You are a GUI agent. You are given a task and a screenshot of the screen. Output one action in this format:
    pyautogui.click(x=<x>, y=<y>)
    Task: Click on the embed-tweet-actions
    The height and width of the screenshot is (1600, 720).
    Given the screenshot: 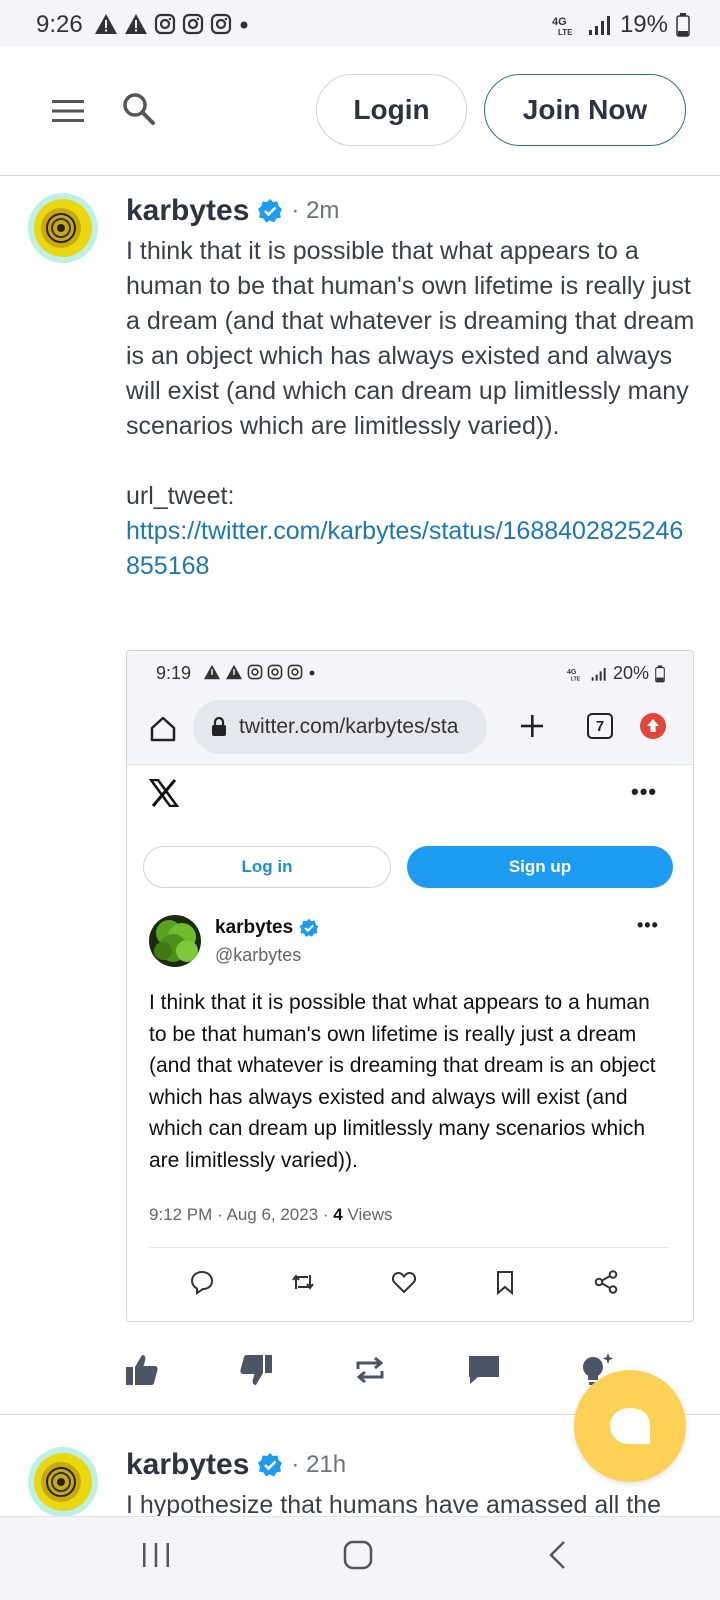 What is the action you would take?
    pyautogui.click(x=410, y=1284)
    